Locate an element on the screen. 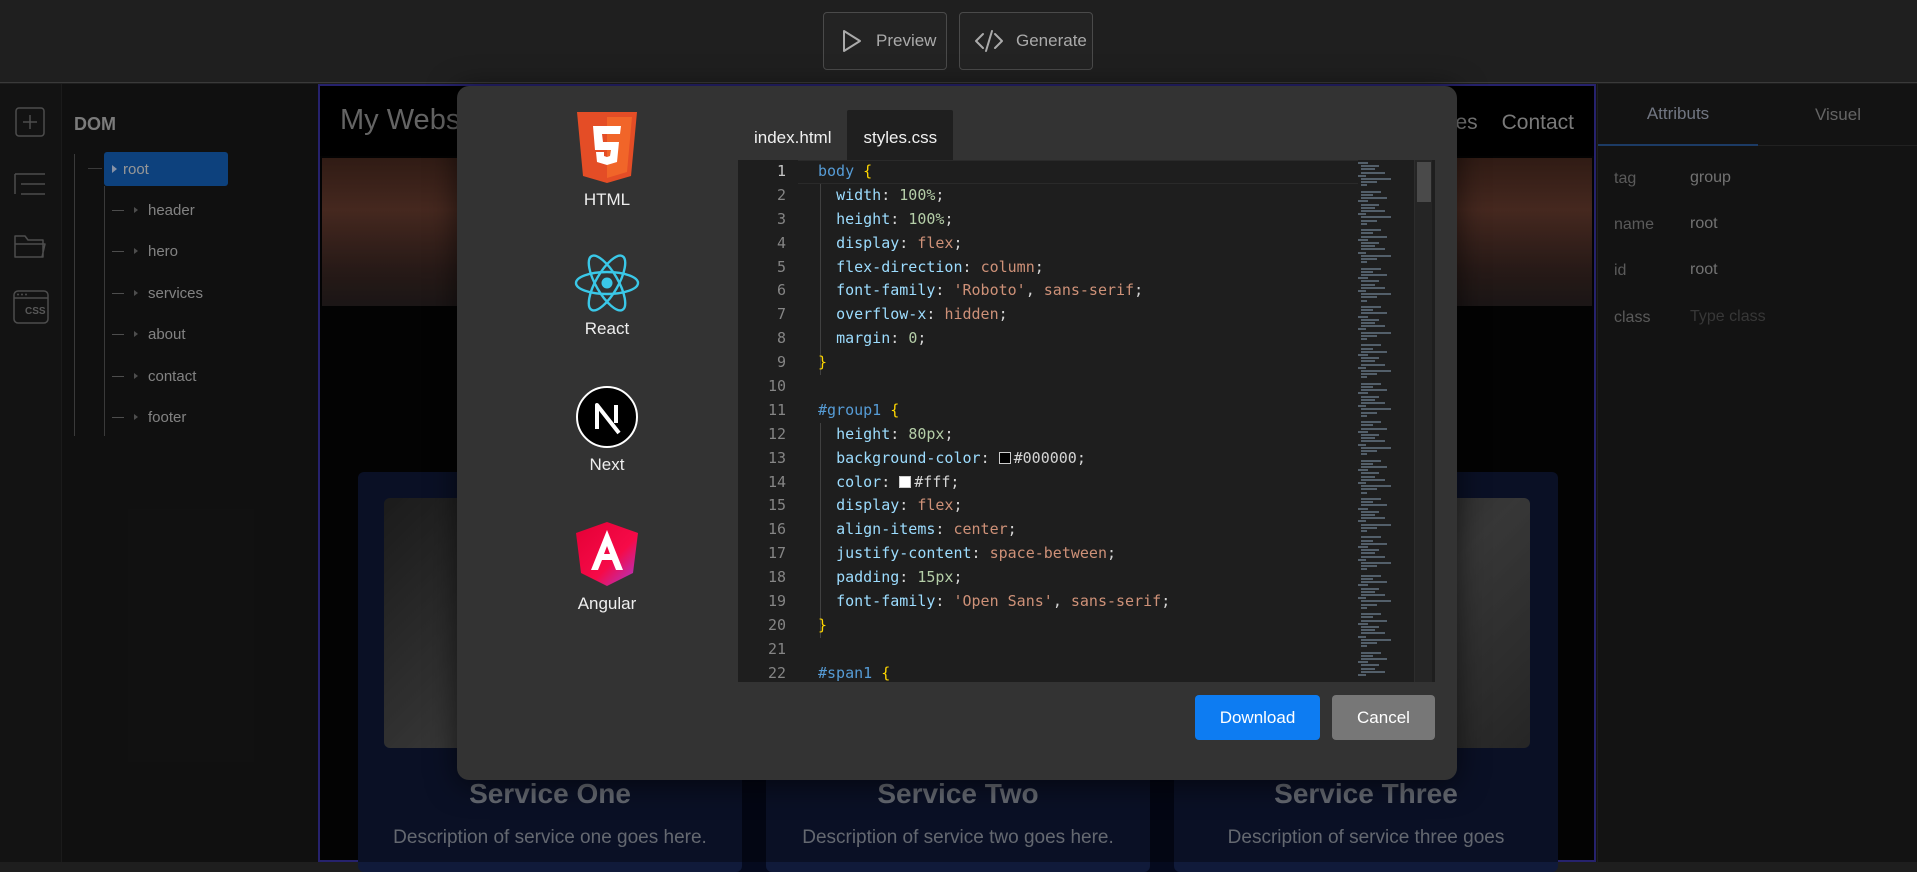 This screenshot has width=1917, height=872. line-number: 6 is located at coordinates (781, 290).